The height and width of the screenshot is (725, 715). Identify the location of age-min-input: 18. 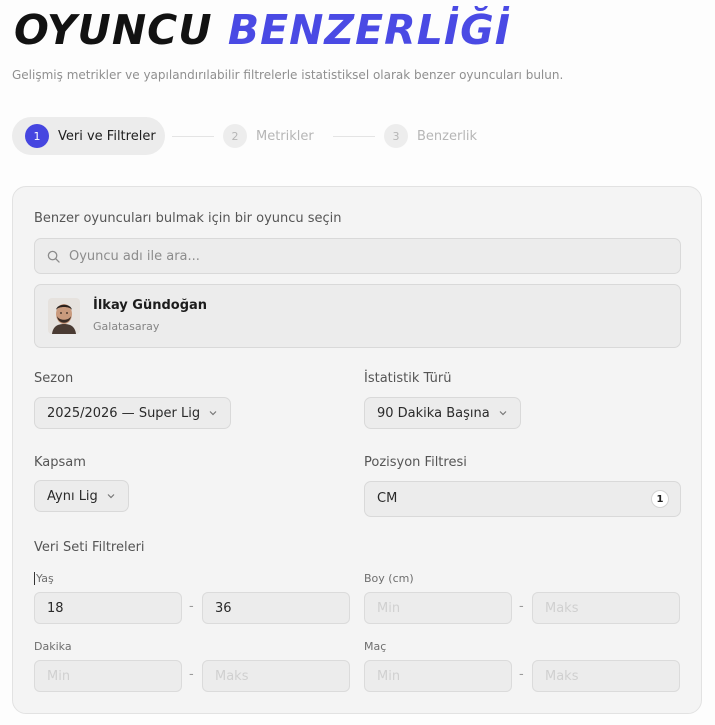
(108, 608).